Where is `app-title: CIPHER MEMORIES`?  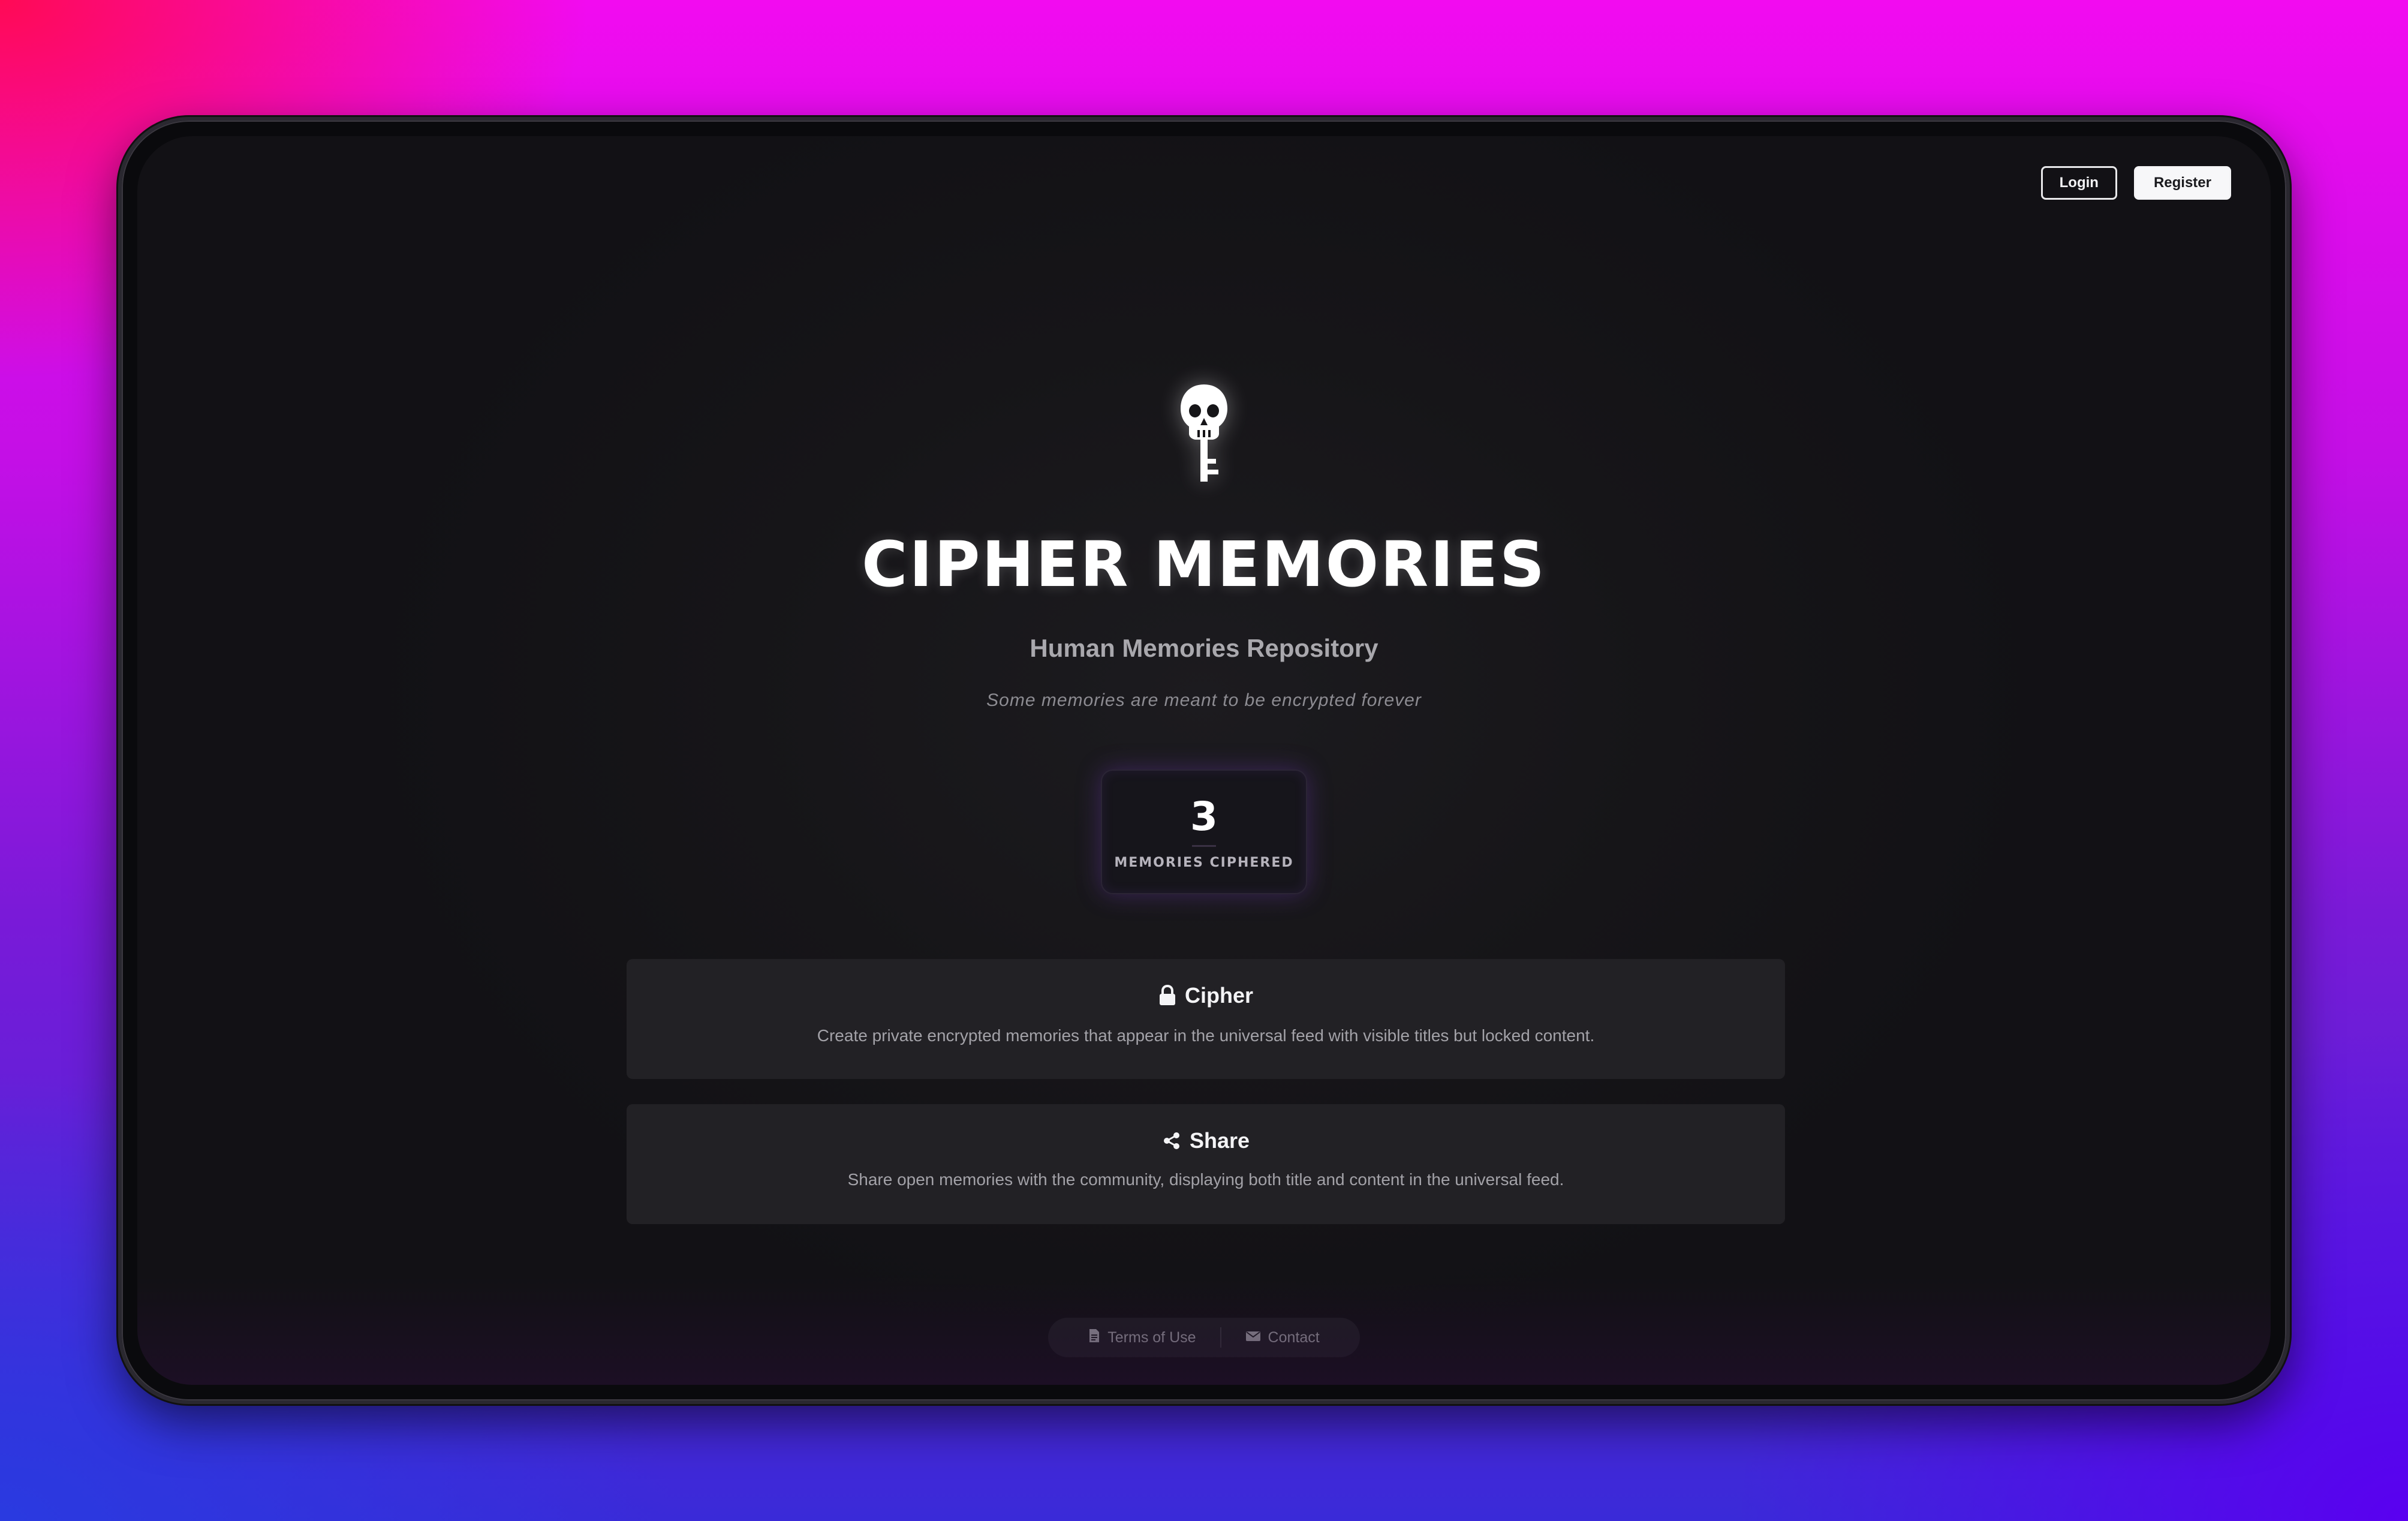 app-title: CIPHER MEMORIES is located at coordinates (1204, 564).